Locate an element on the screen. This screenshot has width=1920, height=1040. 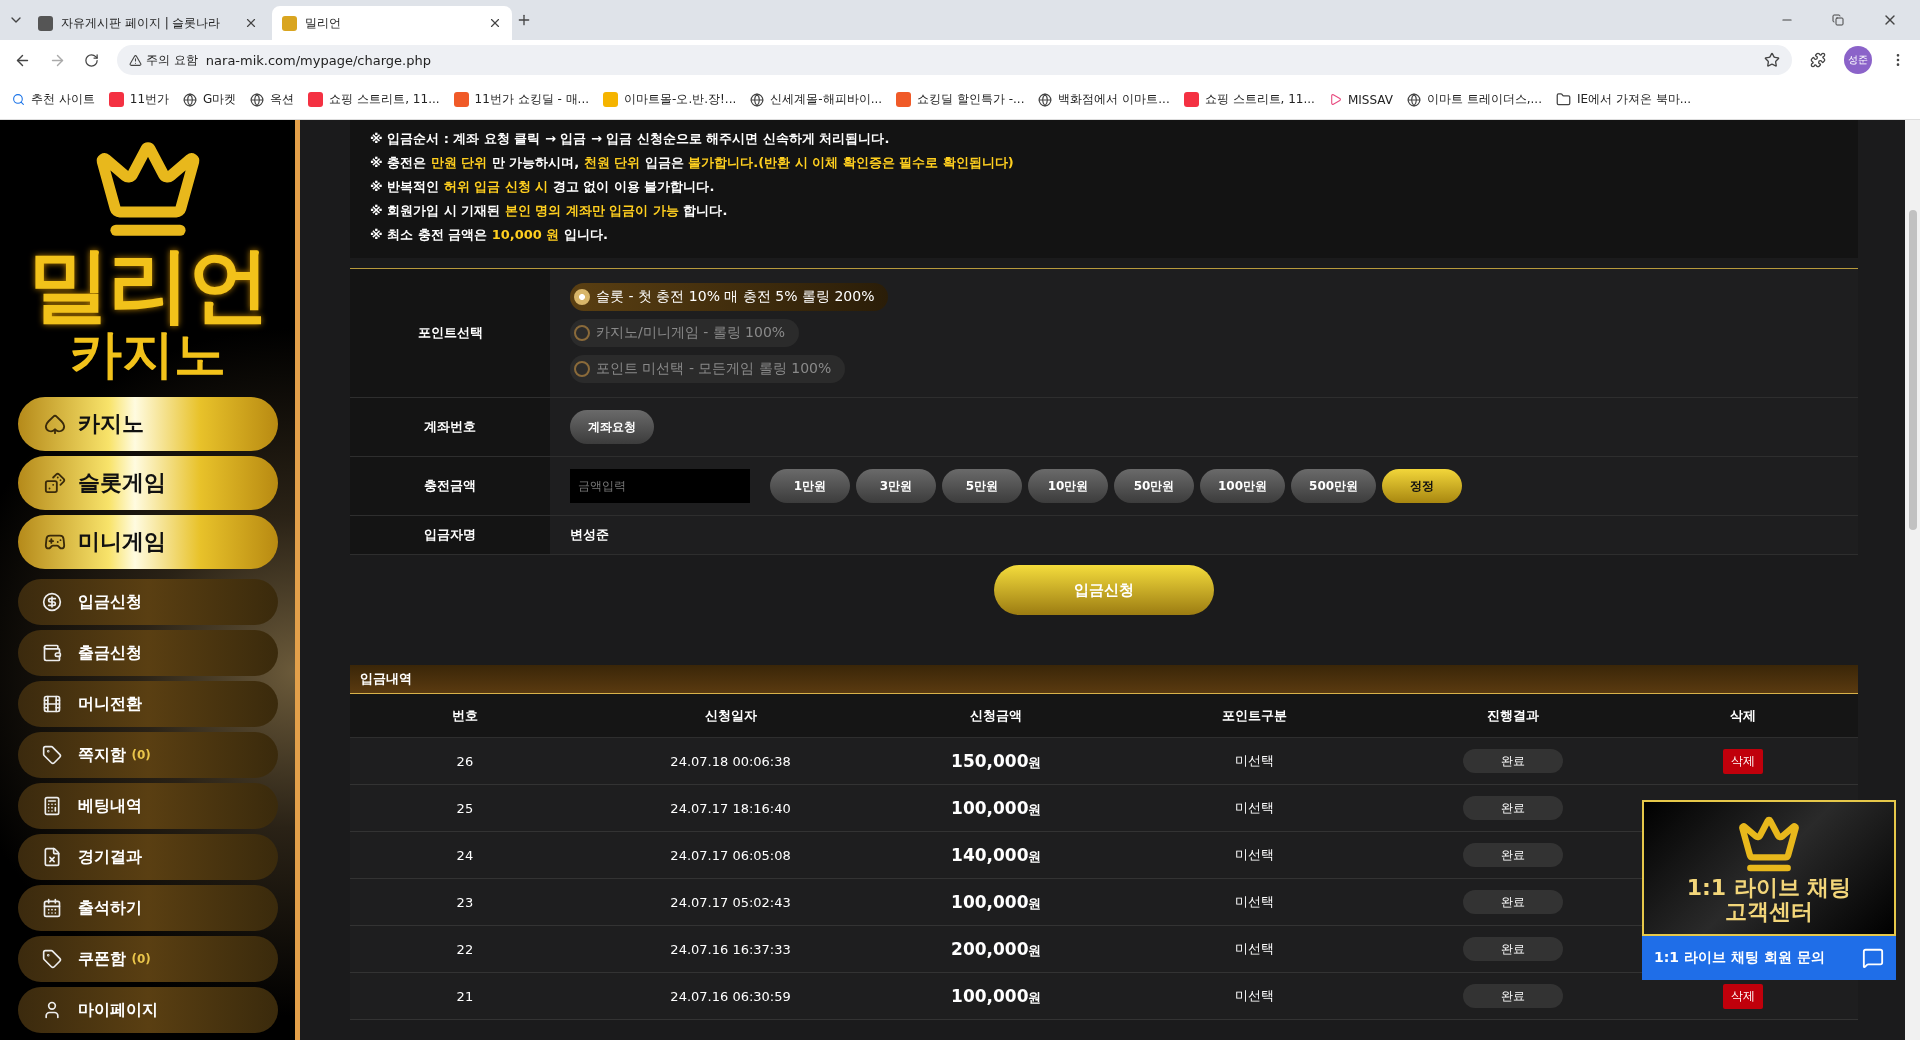
play-icon is located at coordinates (1335, 99).